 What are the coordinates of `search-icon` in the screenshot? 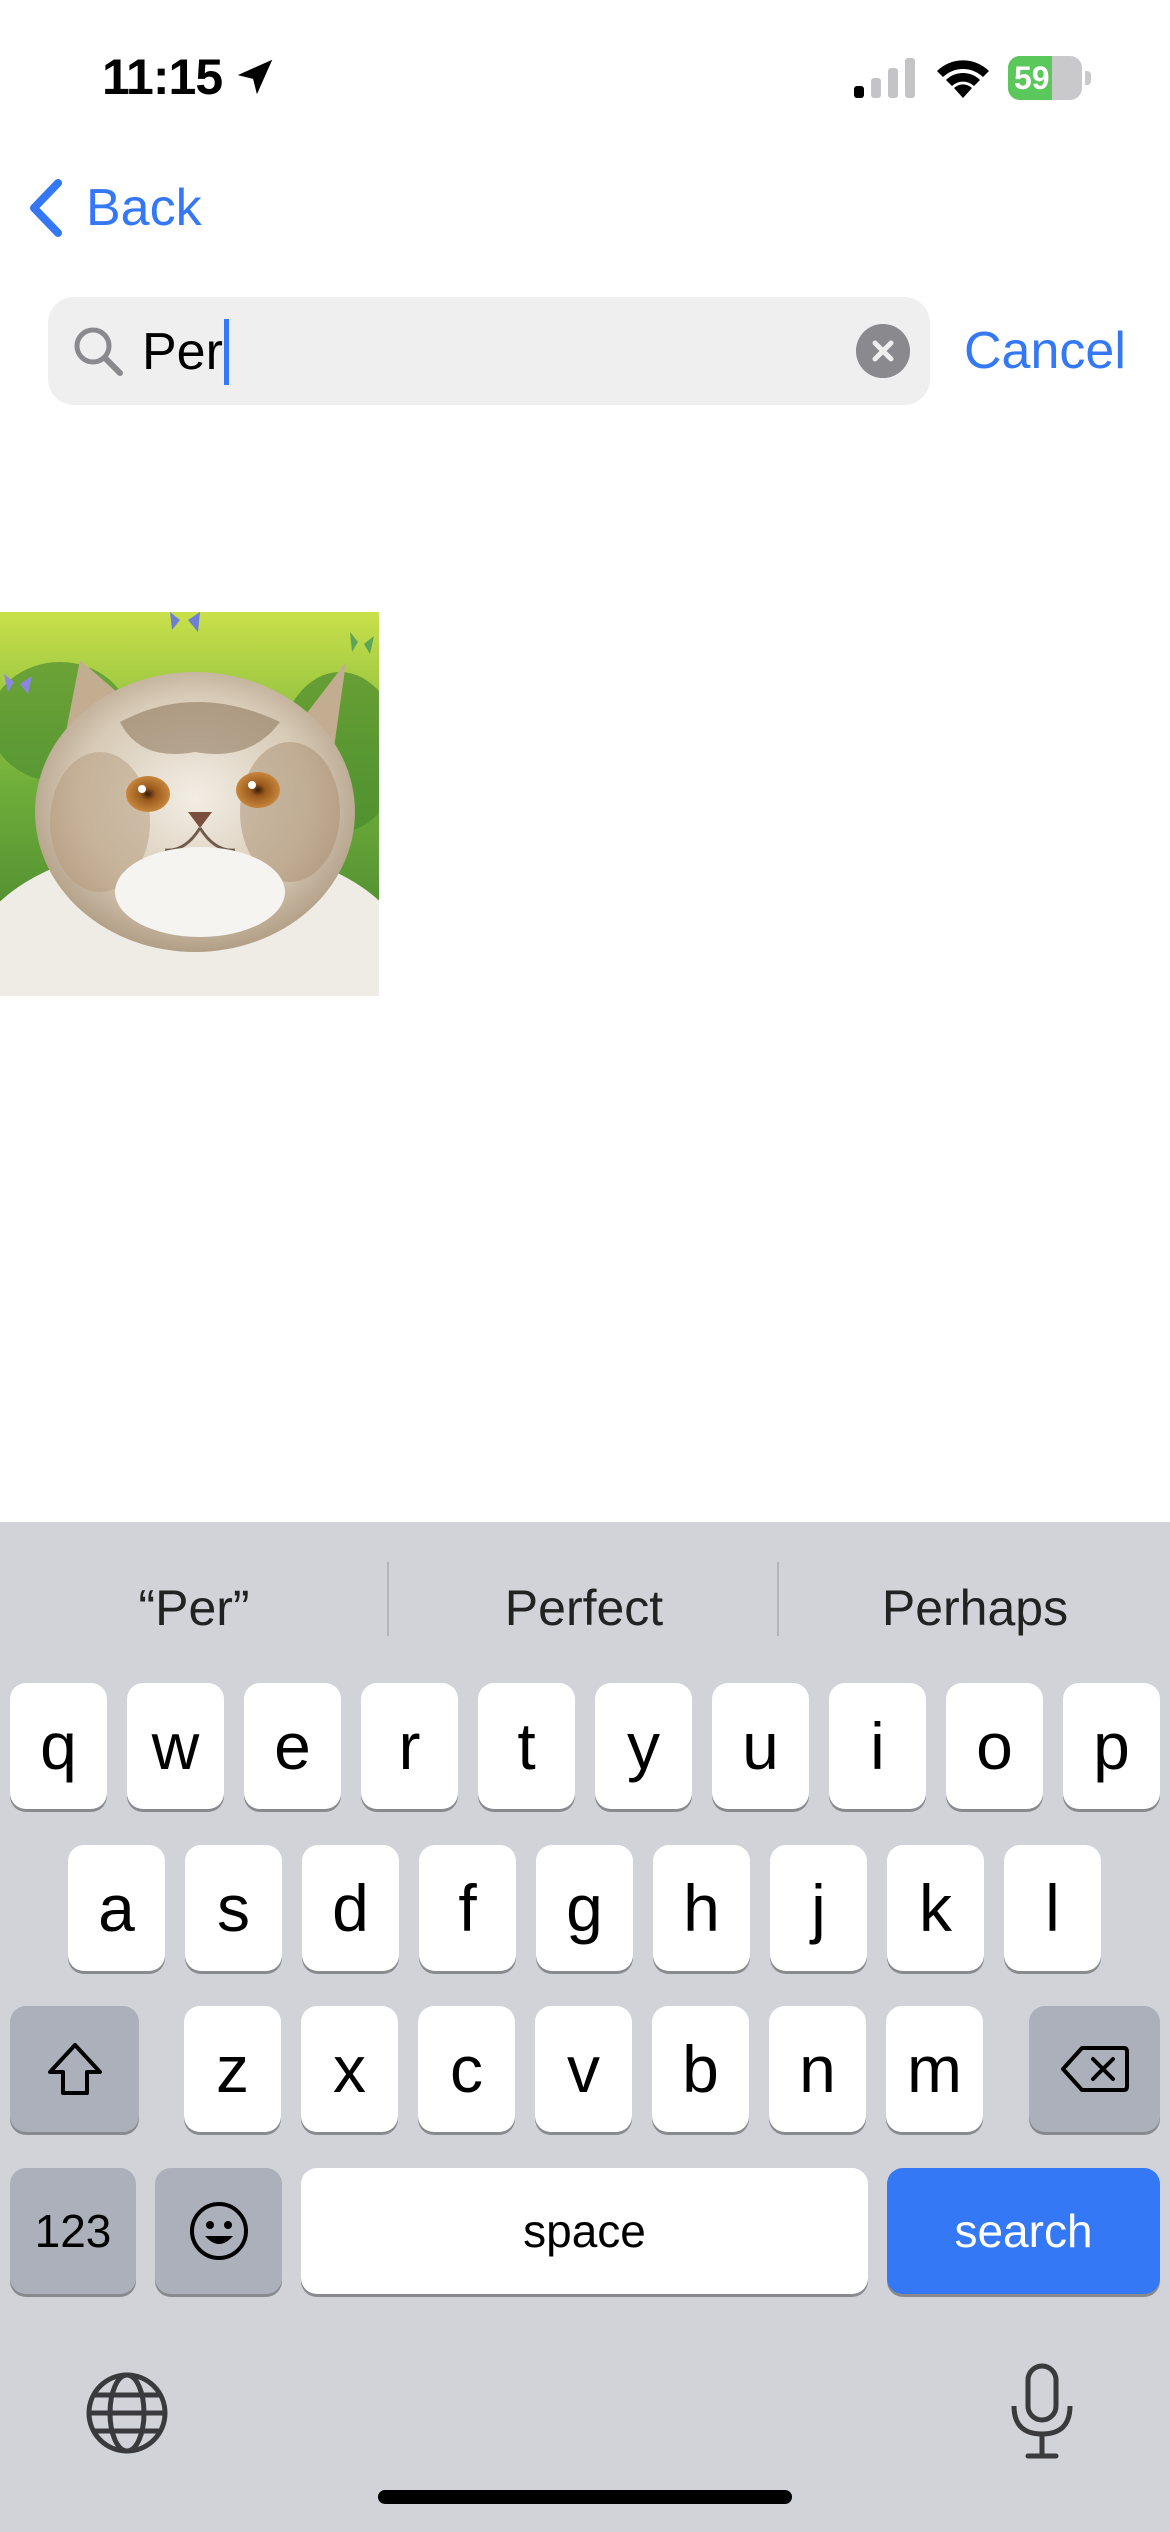 It's located at (98, 351).